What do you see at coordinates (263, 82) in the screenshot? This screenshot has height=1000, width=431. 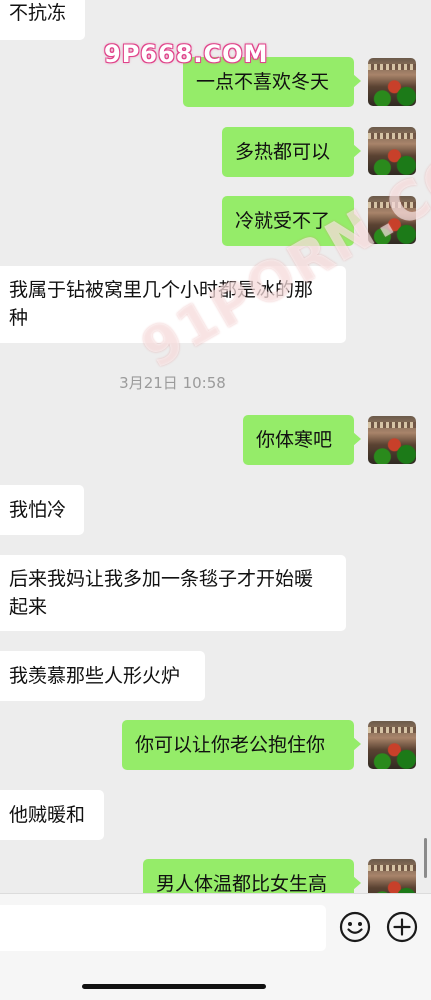 I see `message-text: 一点不喜欢冬天` at bounding box center [263, 82].